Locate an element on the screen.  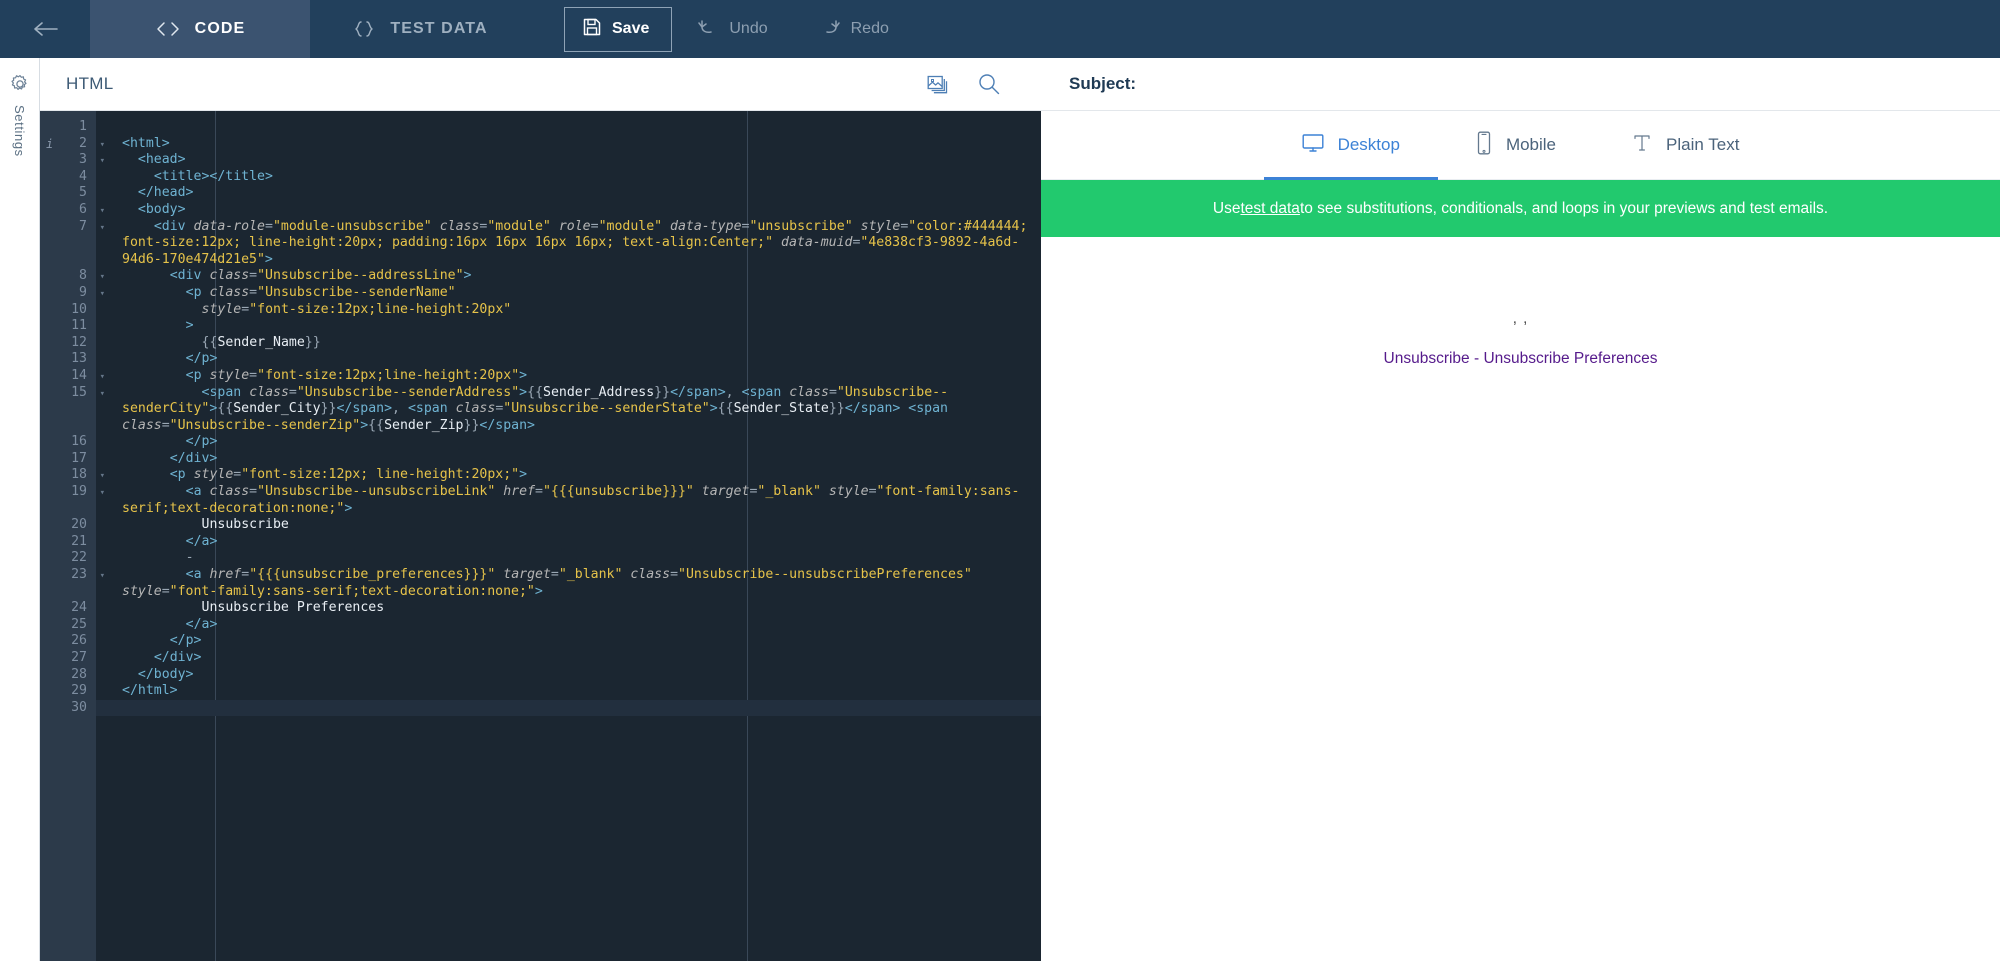
text-t-icon is located at coordinates (1642, 145).